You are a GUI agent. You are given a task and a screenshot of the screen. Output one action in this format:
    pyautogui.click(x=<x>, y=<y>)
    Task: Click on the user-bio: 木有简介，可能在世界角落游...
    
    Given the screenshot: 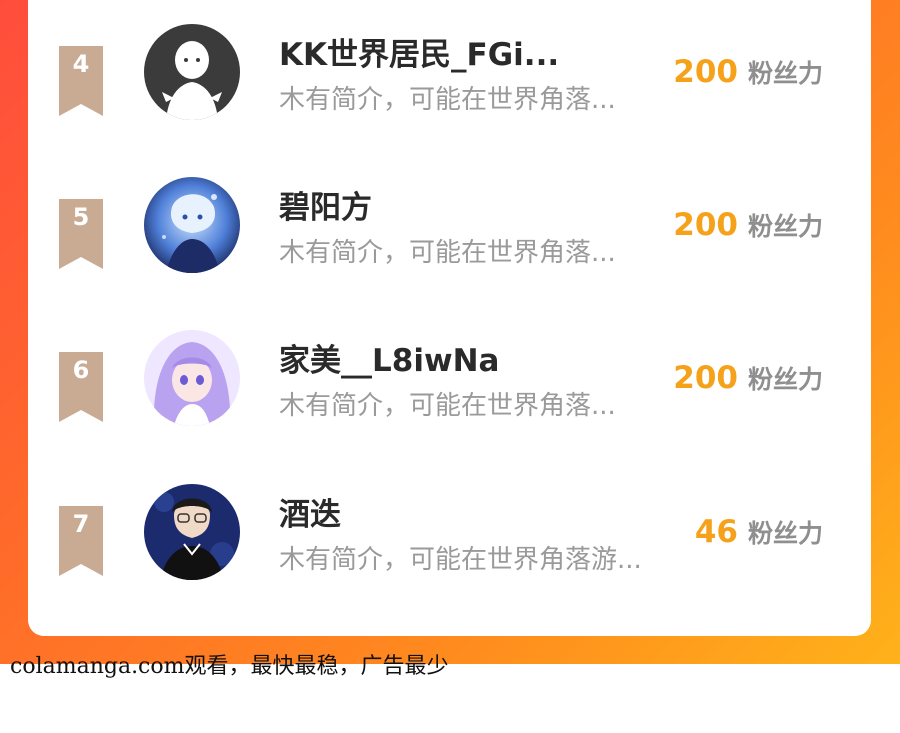 What is the action you would take?
    pyautogui.click(x=460, y=560)
    